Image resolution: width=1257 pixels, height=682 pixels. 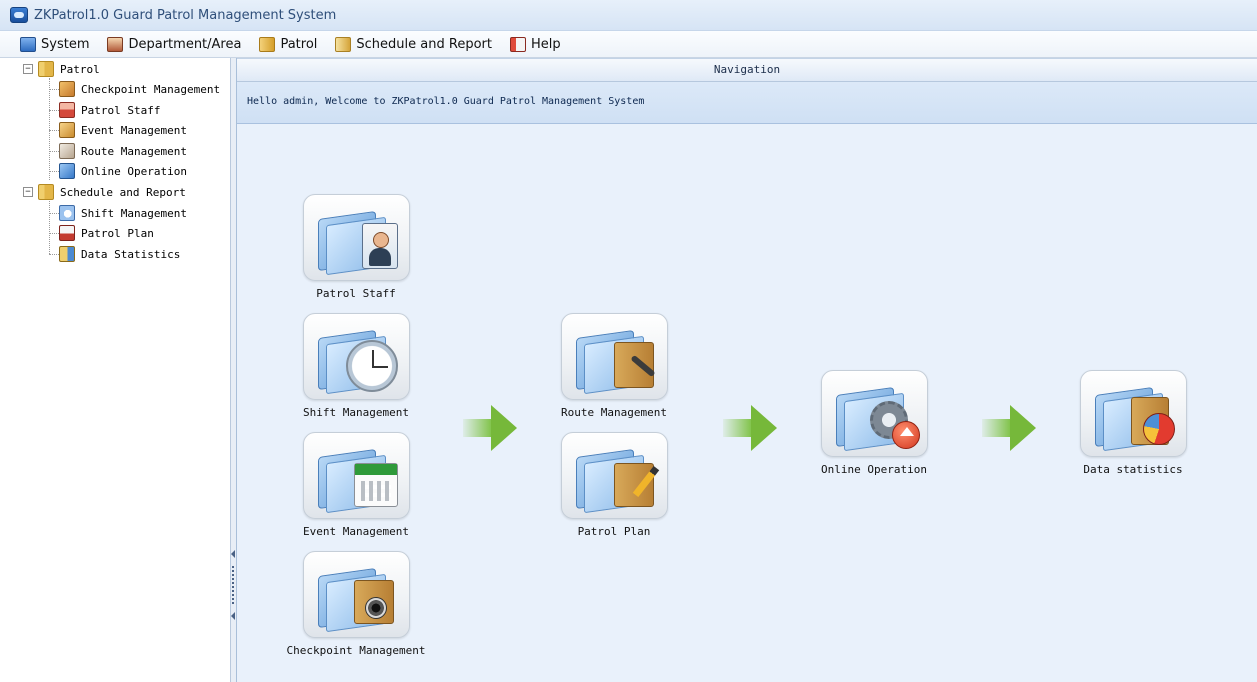 What do you see at coordinates (614, 475) in the screenshot?
I see `patrol-plan-tile-icon` at bounding box center [614, 475].